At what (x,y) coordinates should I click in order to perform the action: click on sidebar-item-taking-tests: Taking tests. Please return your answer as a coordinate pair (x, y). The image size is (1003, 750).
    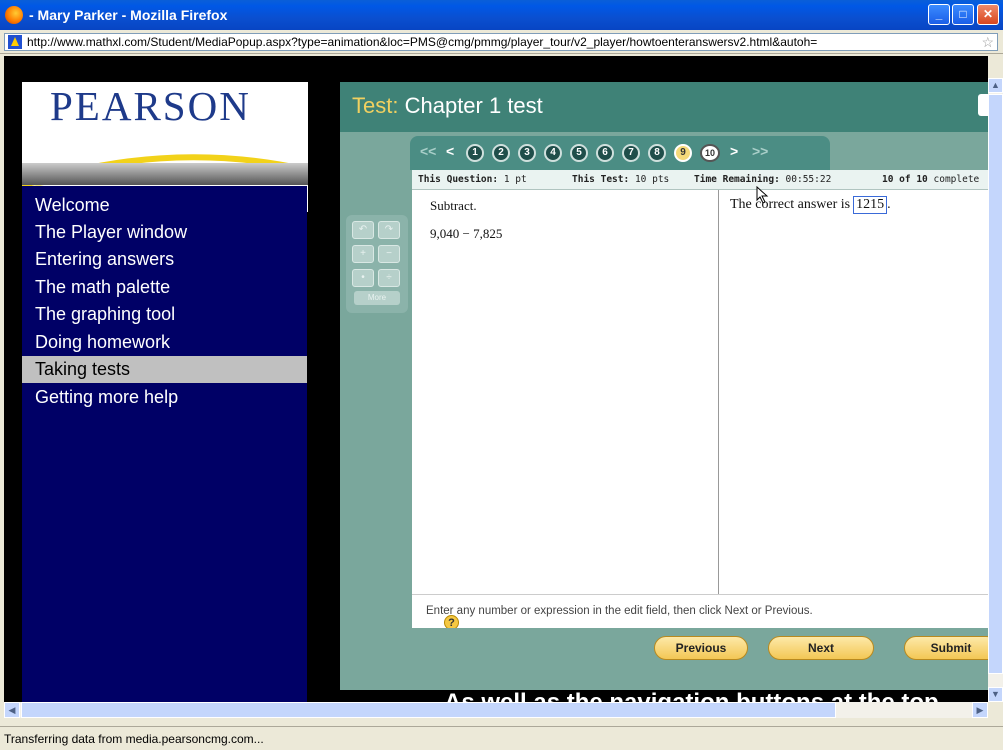
    Looking at the image, I should click on (164, 369).